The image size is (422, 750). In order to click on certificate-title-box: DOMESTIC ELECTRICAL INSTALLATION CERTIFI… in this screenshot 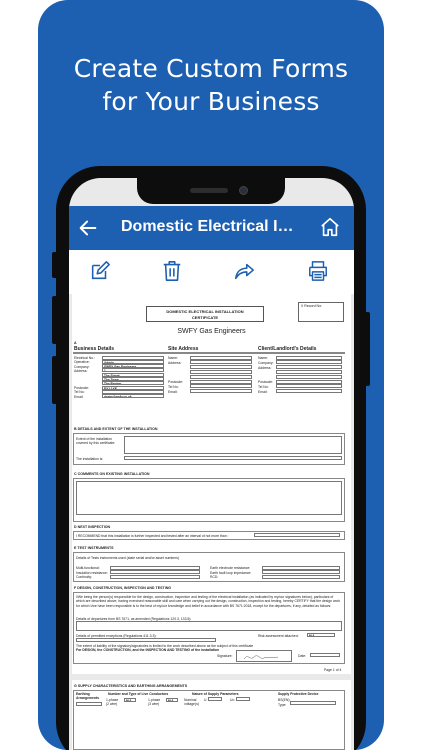, I will do `click(205, 314)`.